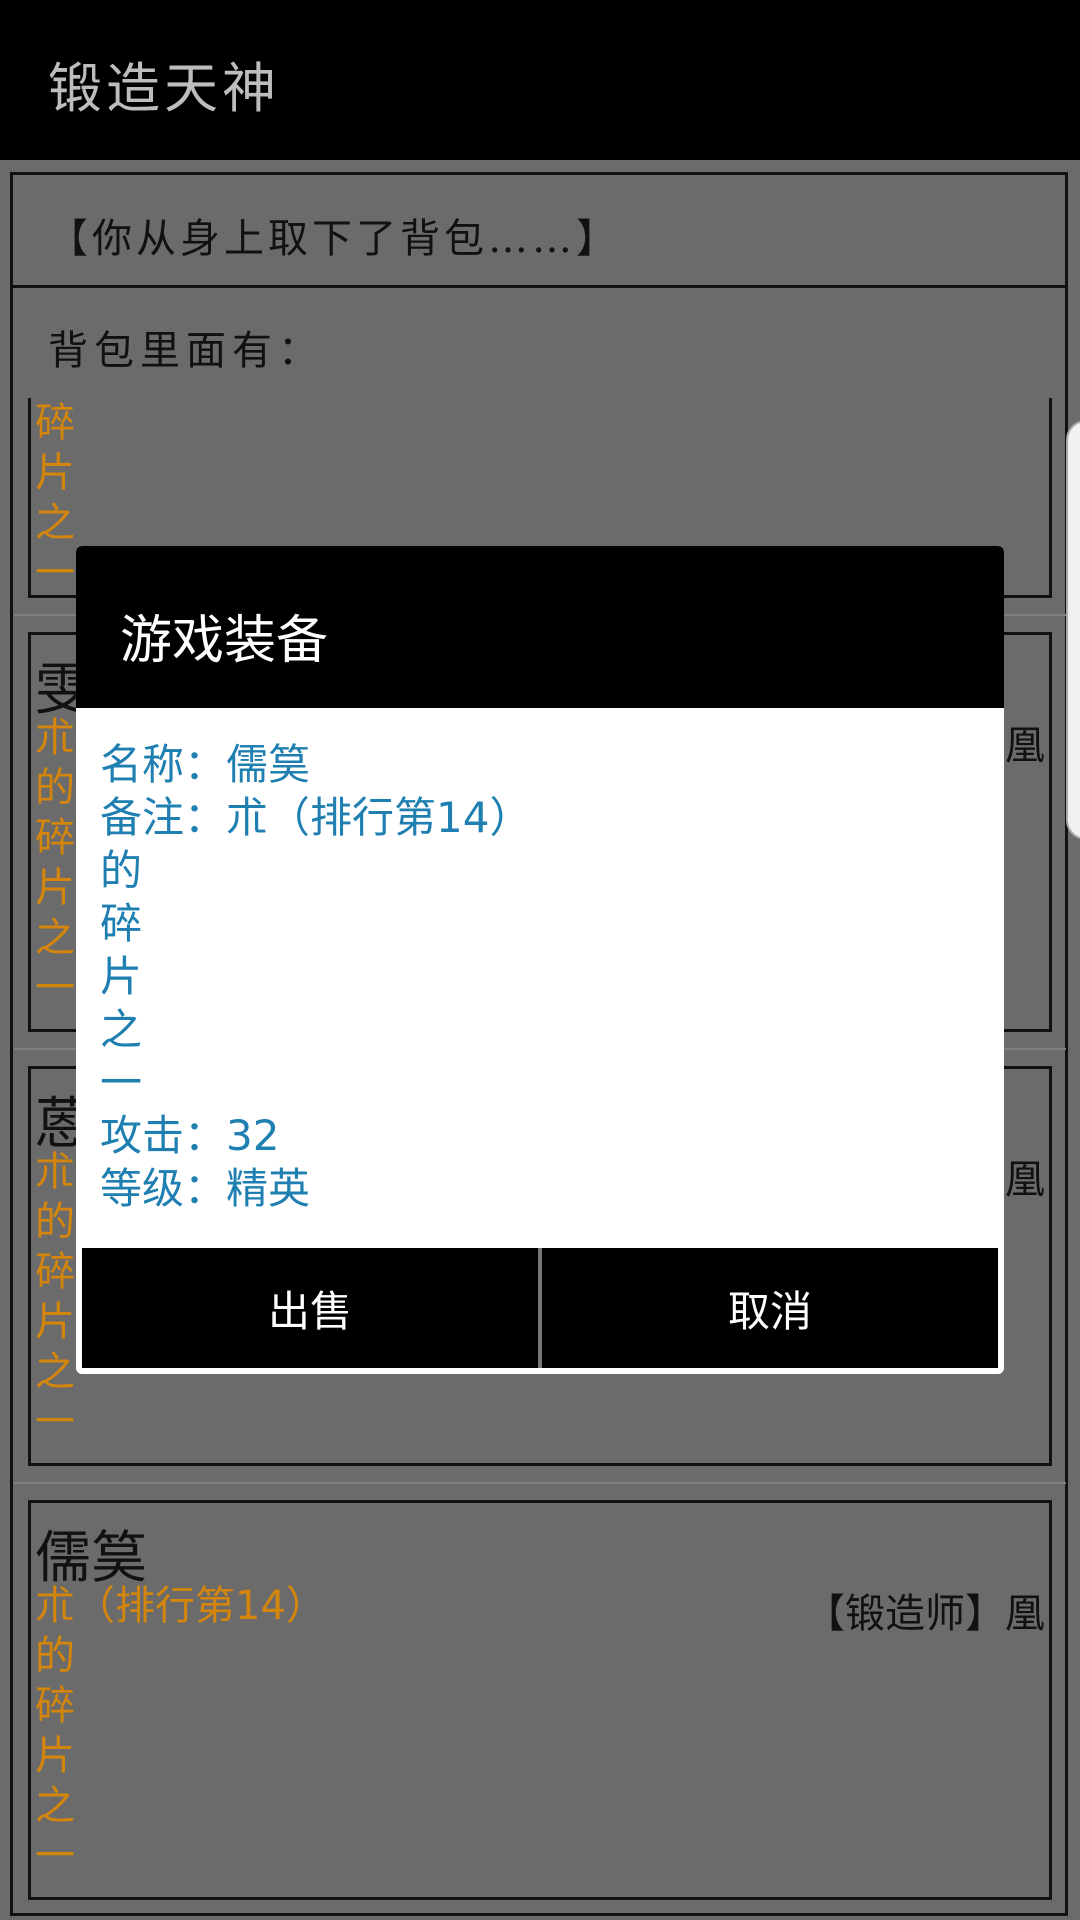  What do you see at coordinates (121, 976) in the screenshot?
I see `note-char: 片` at bounding box center [121, 976].